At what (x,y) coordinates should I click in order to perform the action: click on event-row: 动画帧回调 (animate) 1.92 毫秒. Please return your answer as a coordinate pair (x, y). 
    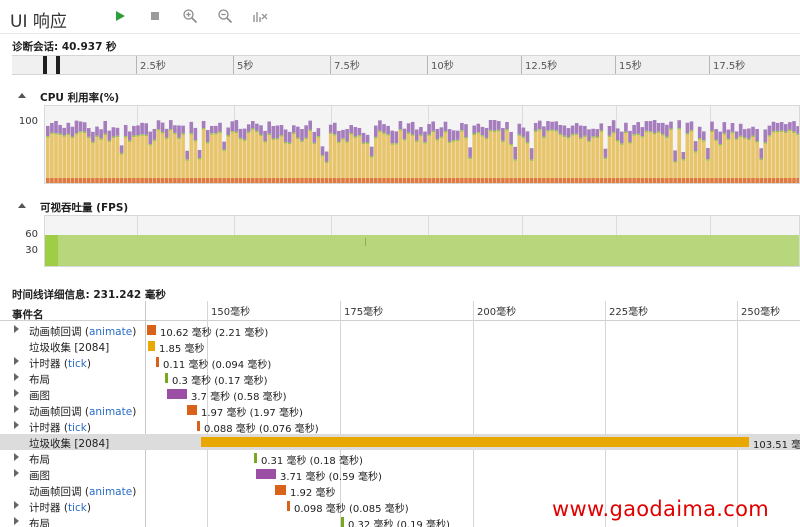
    Looking at the image, I should click on (400, 490).